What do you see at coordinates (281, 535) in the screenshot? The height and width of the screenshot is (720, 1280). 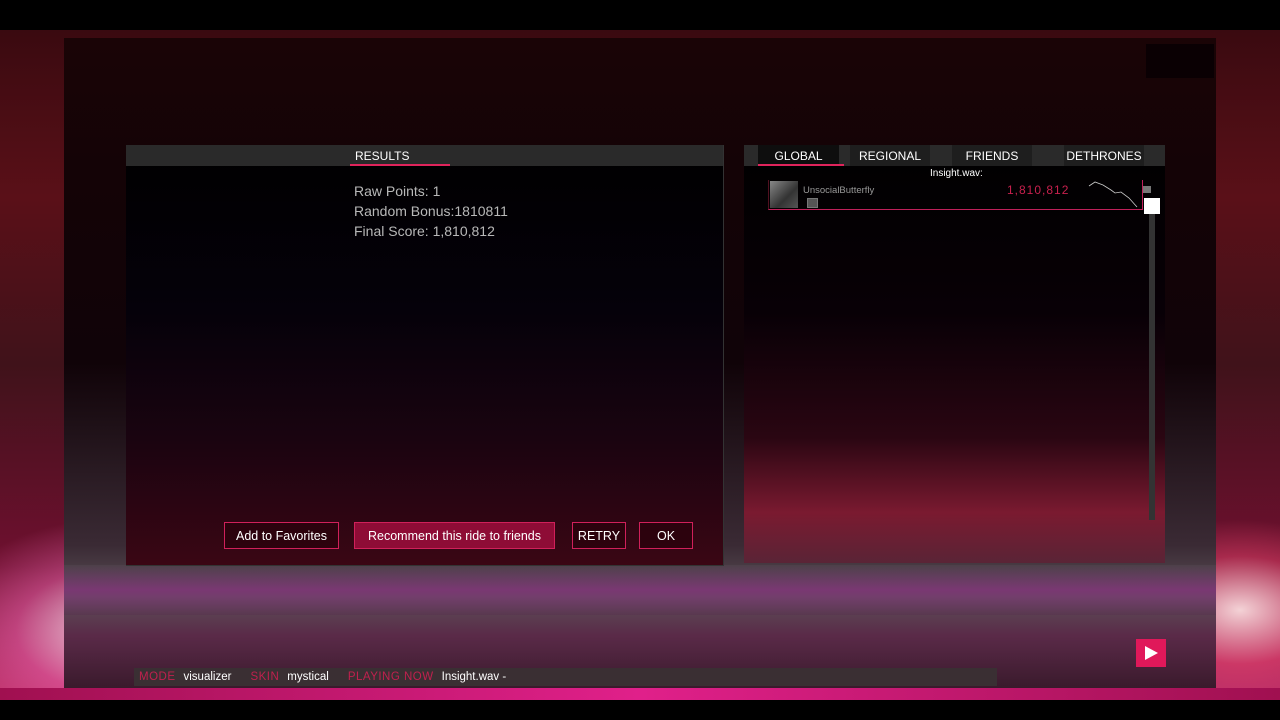 I see `add-to-favorites-button: Add to Favorites` at bounding box center [281, 535].